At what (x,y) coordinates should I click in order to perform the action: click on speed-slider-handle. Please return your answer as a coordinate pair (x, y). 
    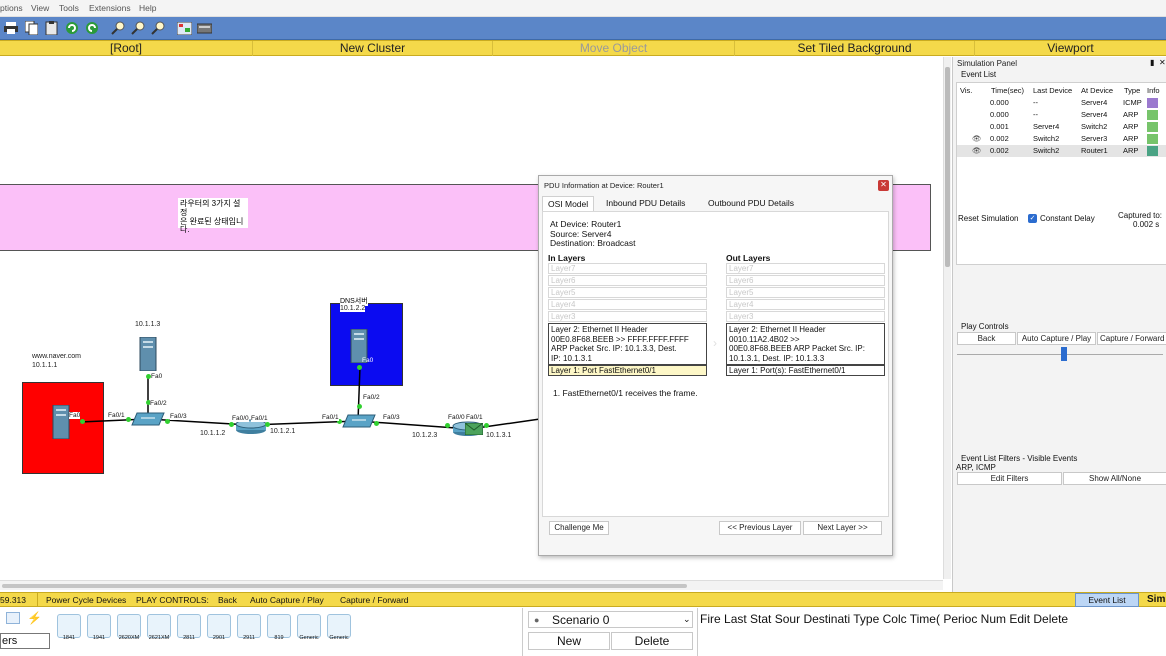
    Looking at the image, I should click on (1064, 354).